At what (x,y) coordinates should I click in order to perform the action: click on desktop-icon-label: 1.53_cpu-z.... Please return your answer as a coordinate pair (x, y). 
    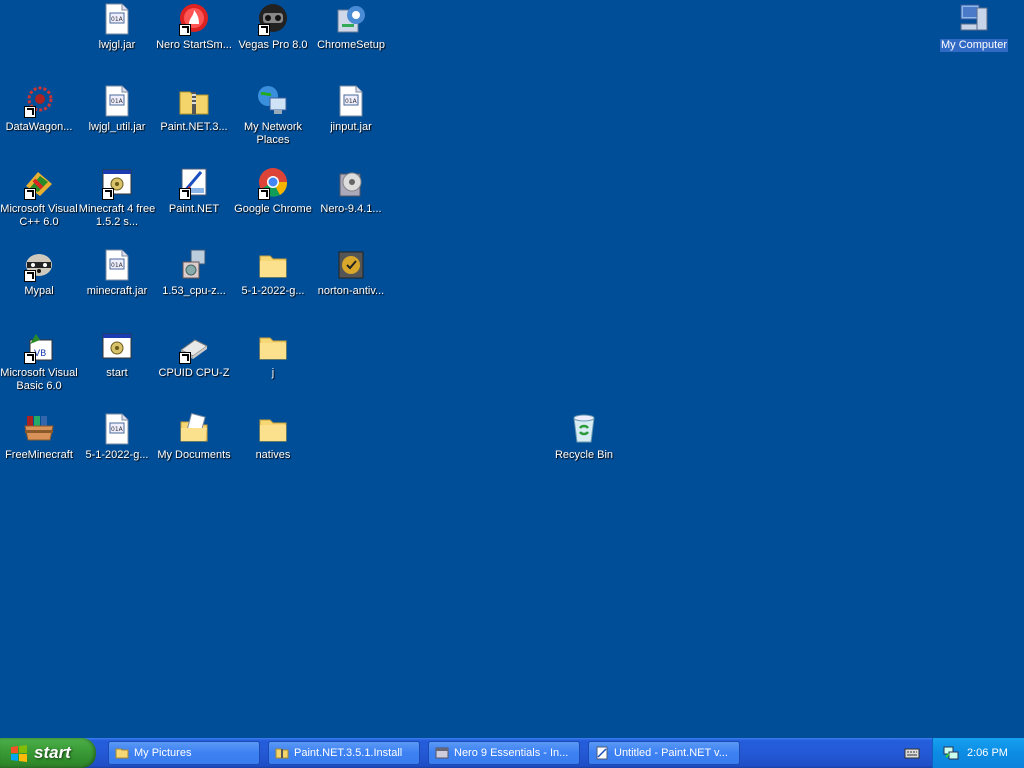
    Looking at the image, I should click on (194, 291).